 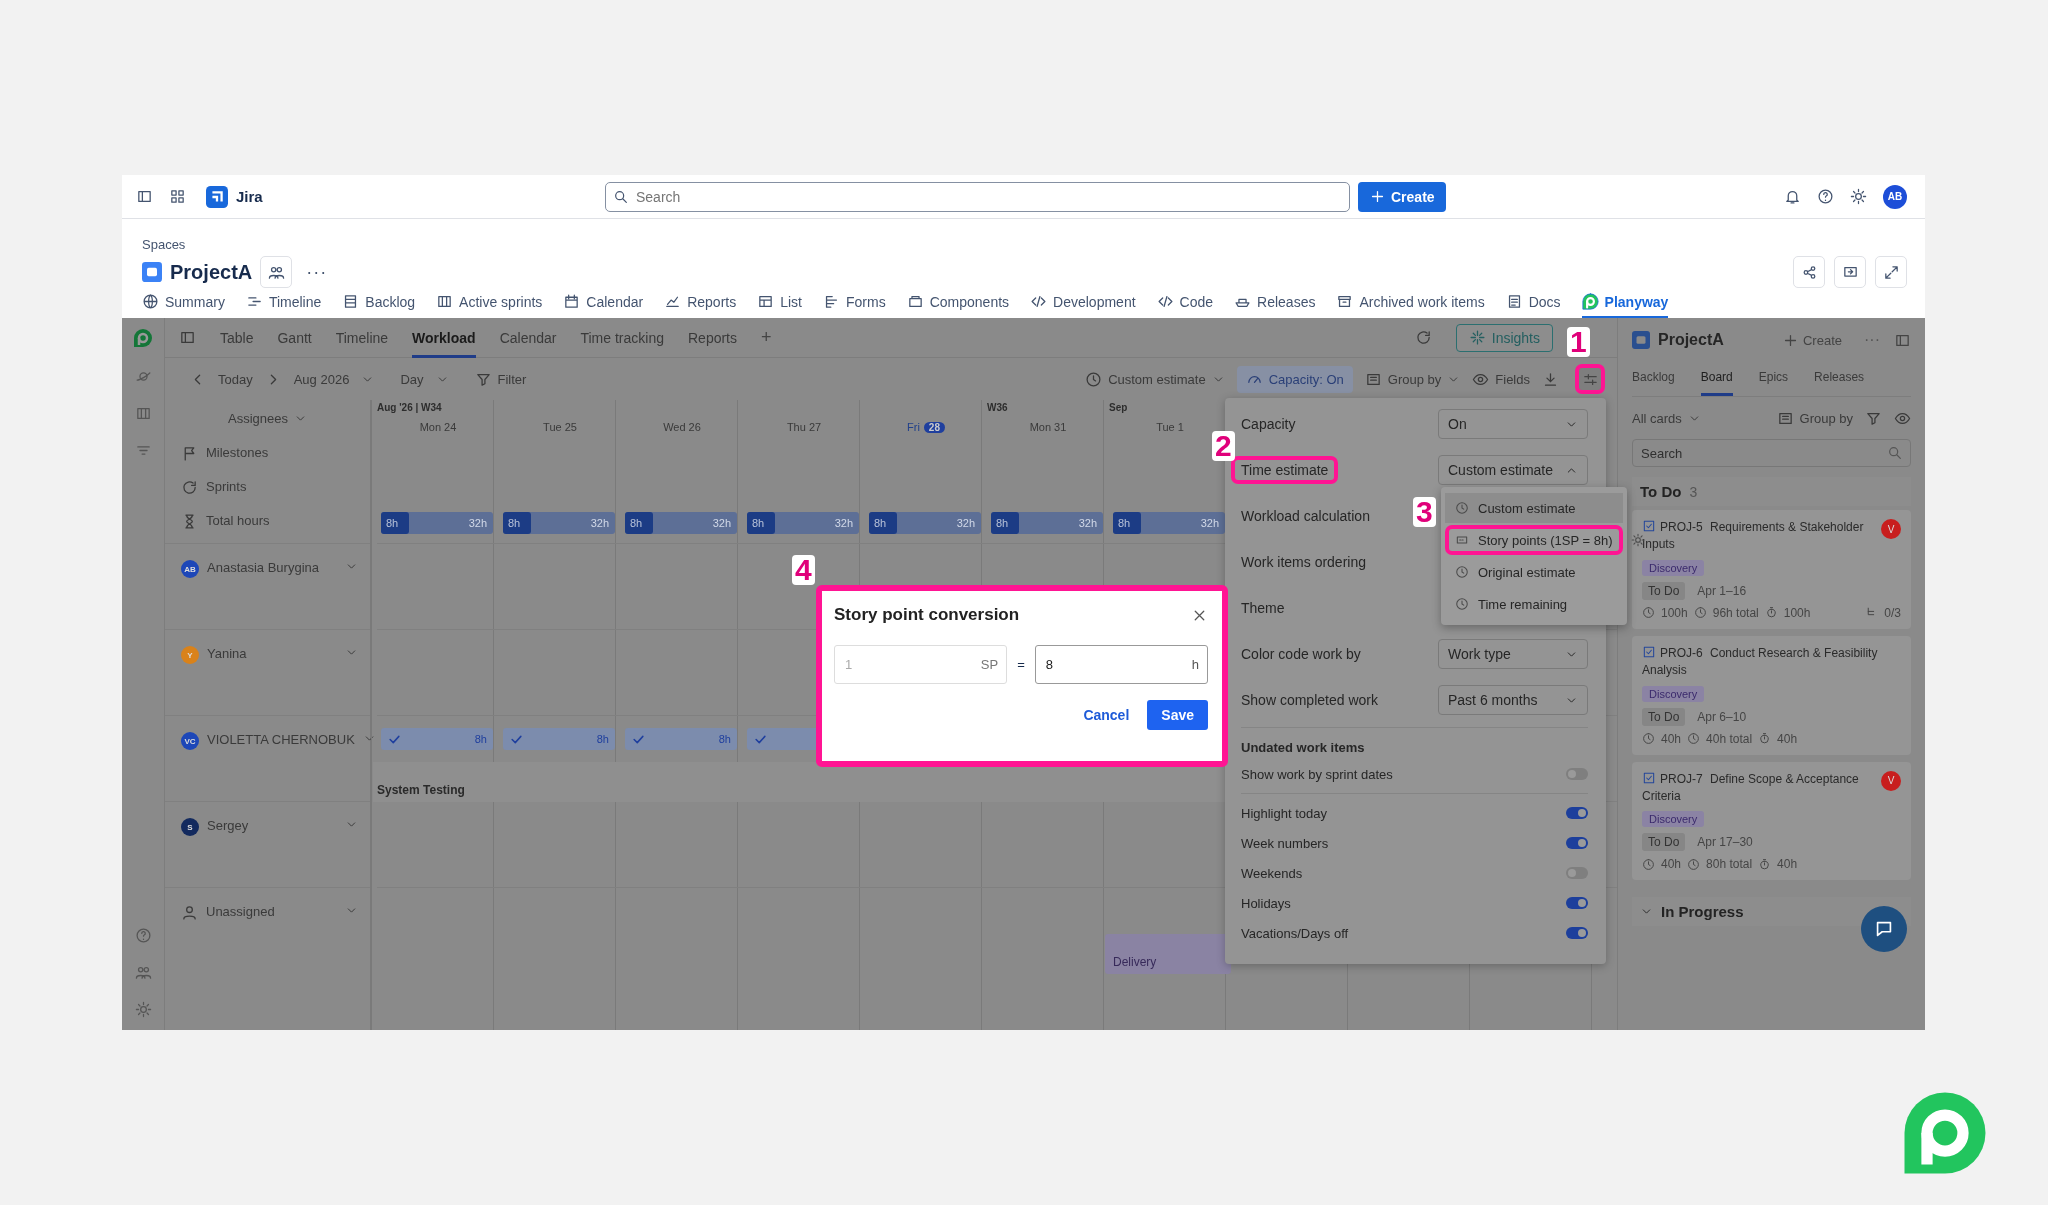 What do you see at coordinates (854, 303) in the screenshot?
I see `space-tab: Forms` at bounding box center [854, 303].